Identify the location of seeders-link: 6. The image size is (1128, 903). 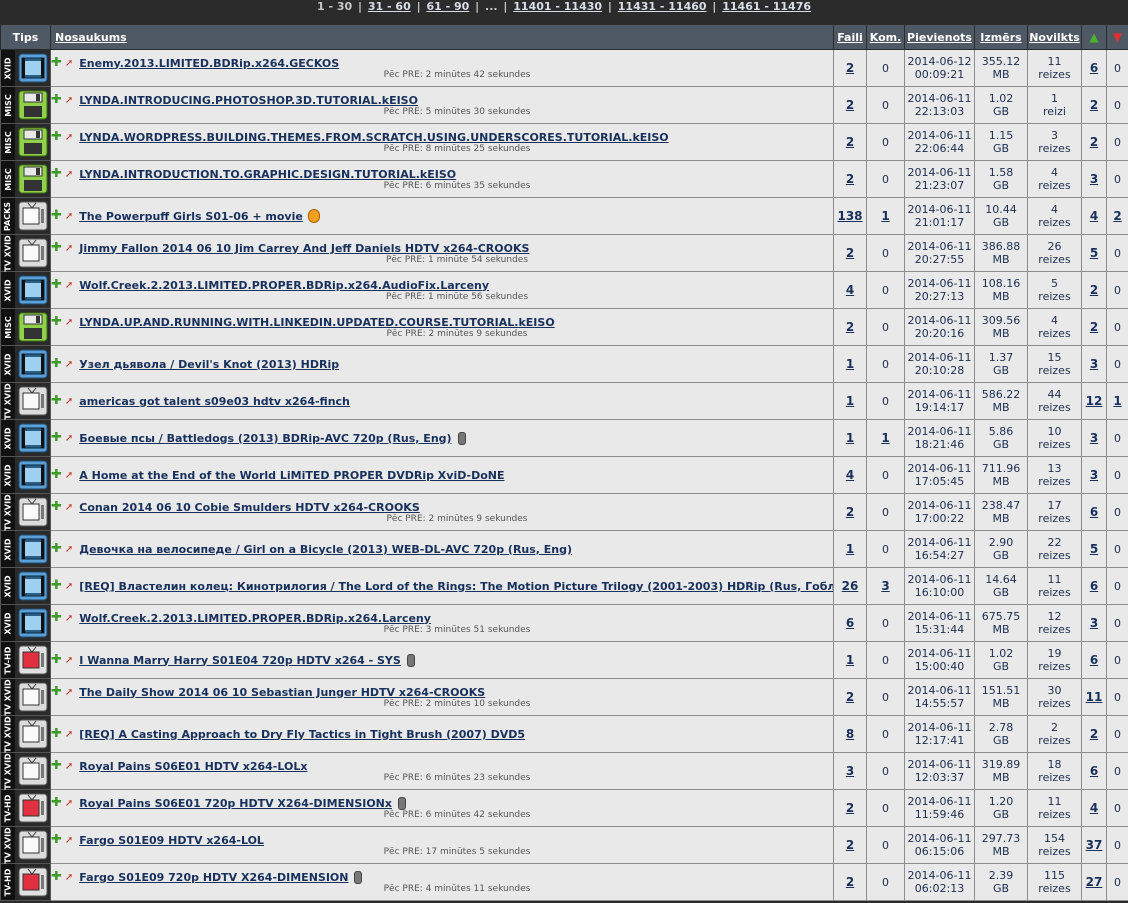
(1094, 771).